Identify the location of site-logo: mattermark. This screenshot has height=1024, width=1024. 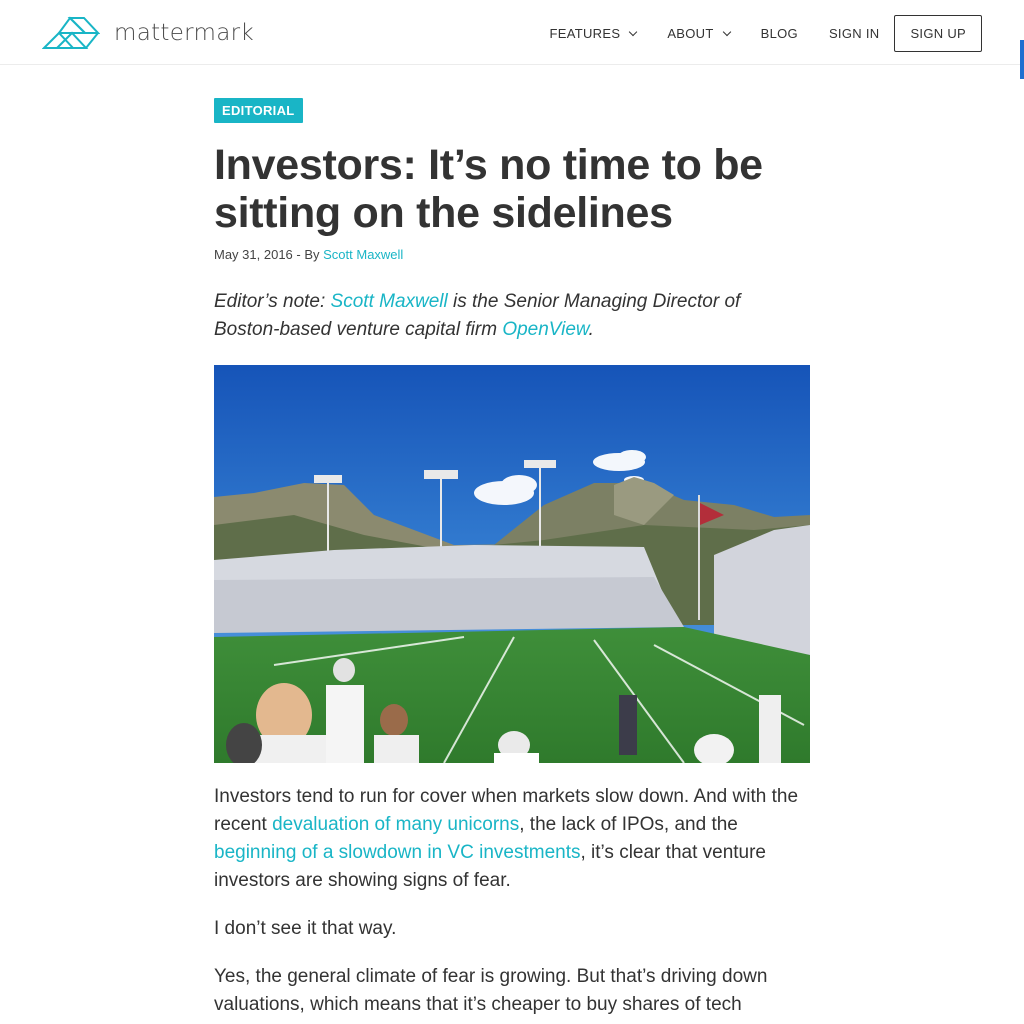
(148, 33).